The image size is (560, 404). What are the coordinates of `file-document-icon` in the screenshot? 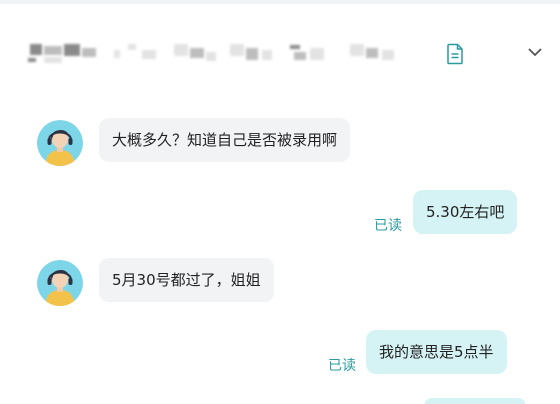 It's located at (455, 54).